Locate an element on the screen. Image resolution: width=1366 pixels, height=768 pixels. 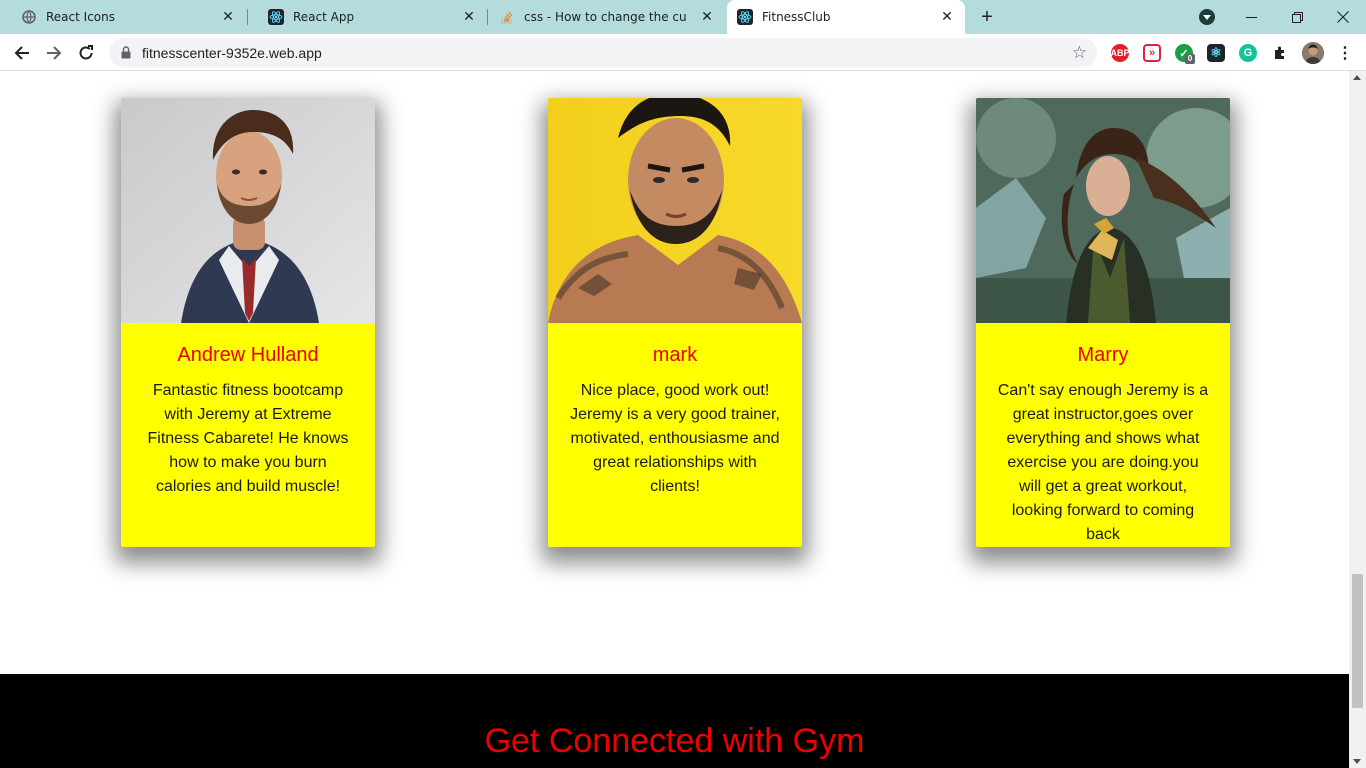
lock-icon is located at coordinates (126, 52).